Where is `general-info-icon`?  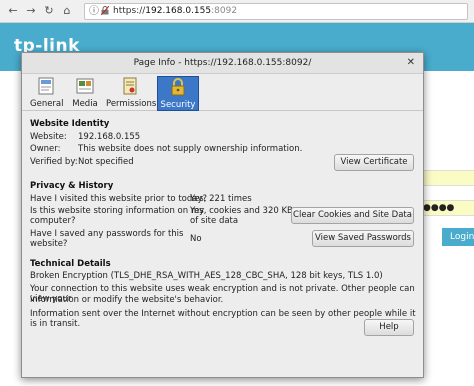 general-info-icon is located at coordinates (46, 86).